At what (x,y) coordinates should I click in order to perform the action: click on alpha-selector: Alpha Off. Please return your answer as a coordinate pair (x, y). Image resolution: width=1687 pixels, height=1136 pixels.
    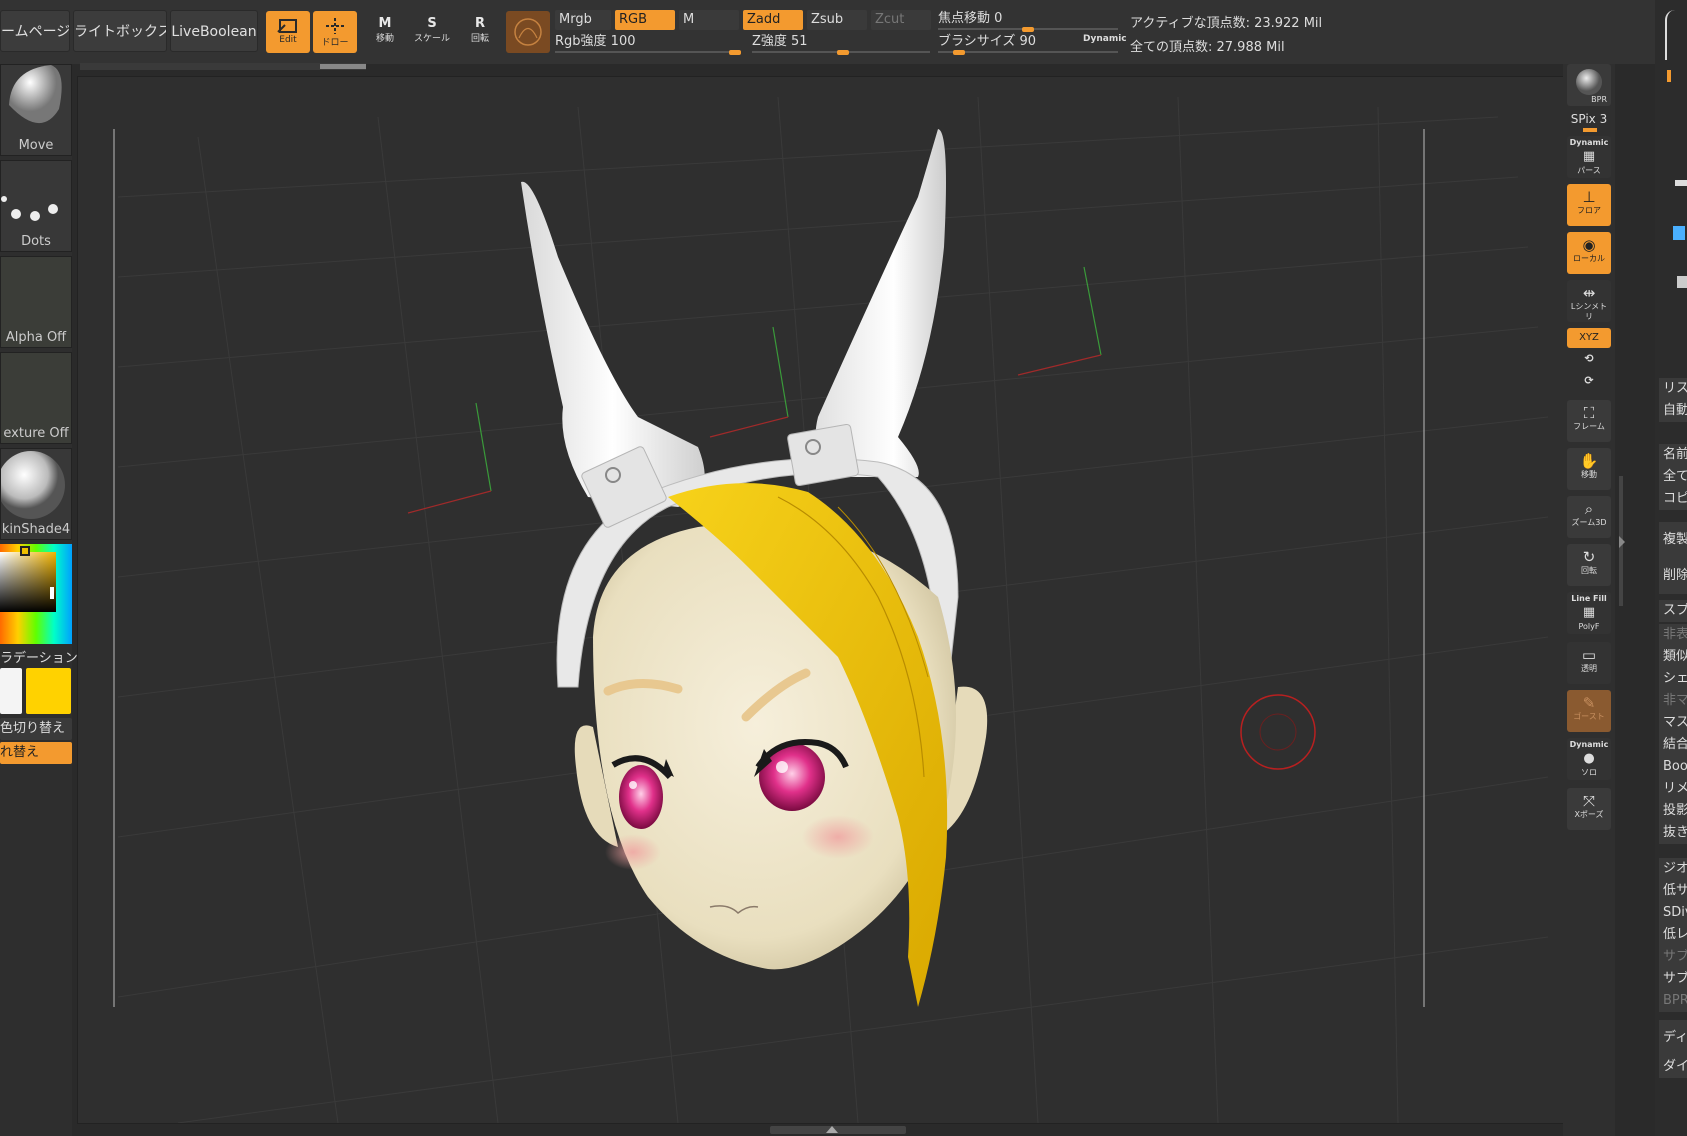
    Looking at the image, I should click on (36, 302).